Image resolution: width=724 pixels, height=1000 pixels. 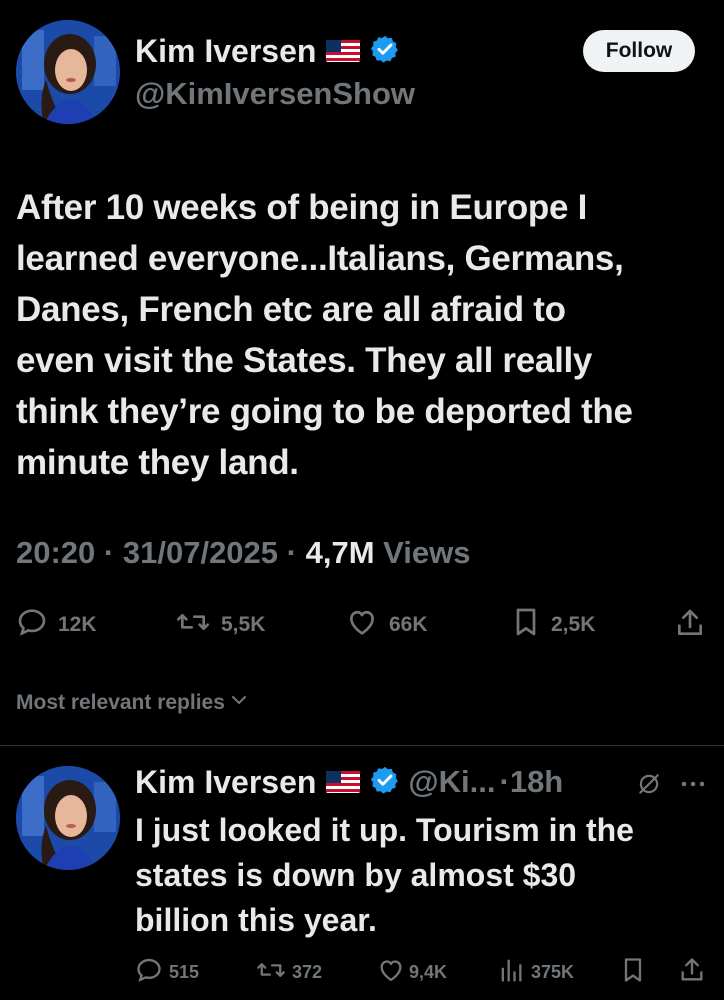 I want to click on tweet-text-line: minute they land., so click(x=157, y=462).